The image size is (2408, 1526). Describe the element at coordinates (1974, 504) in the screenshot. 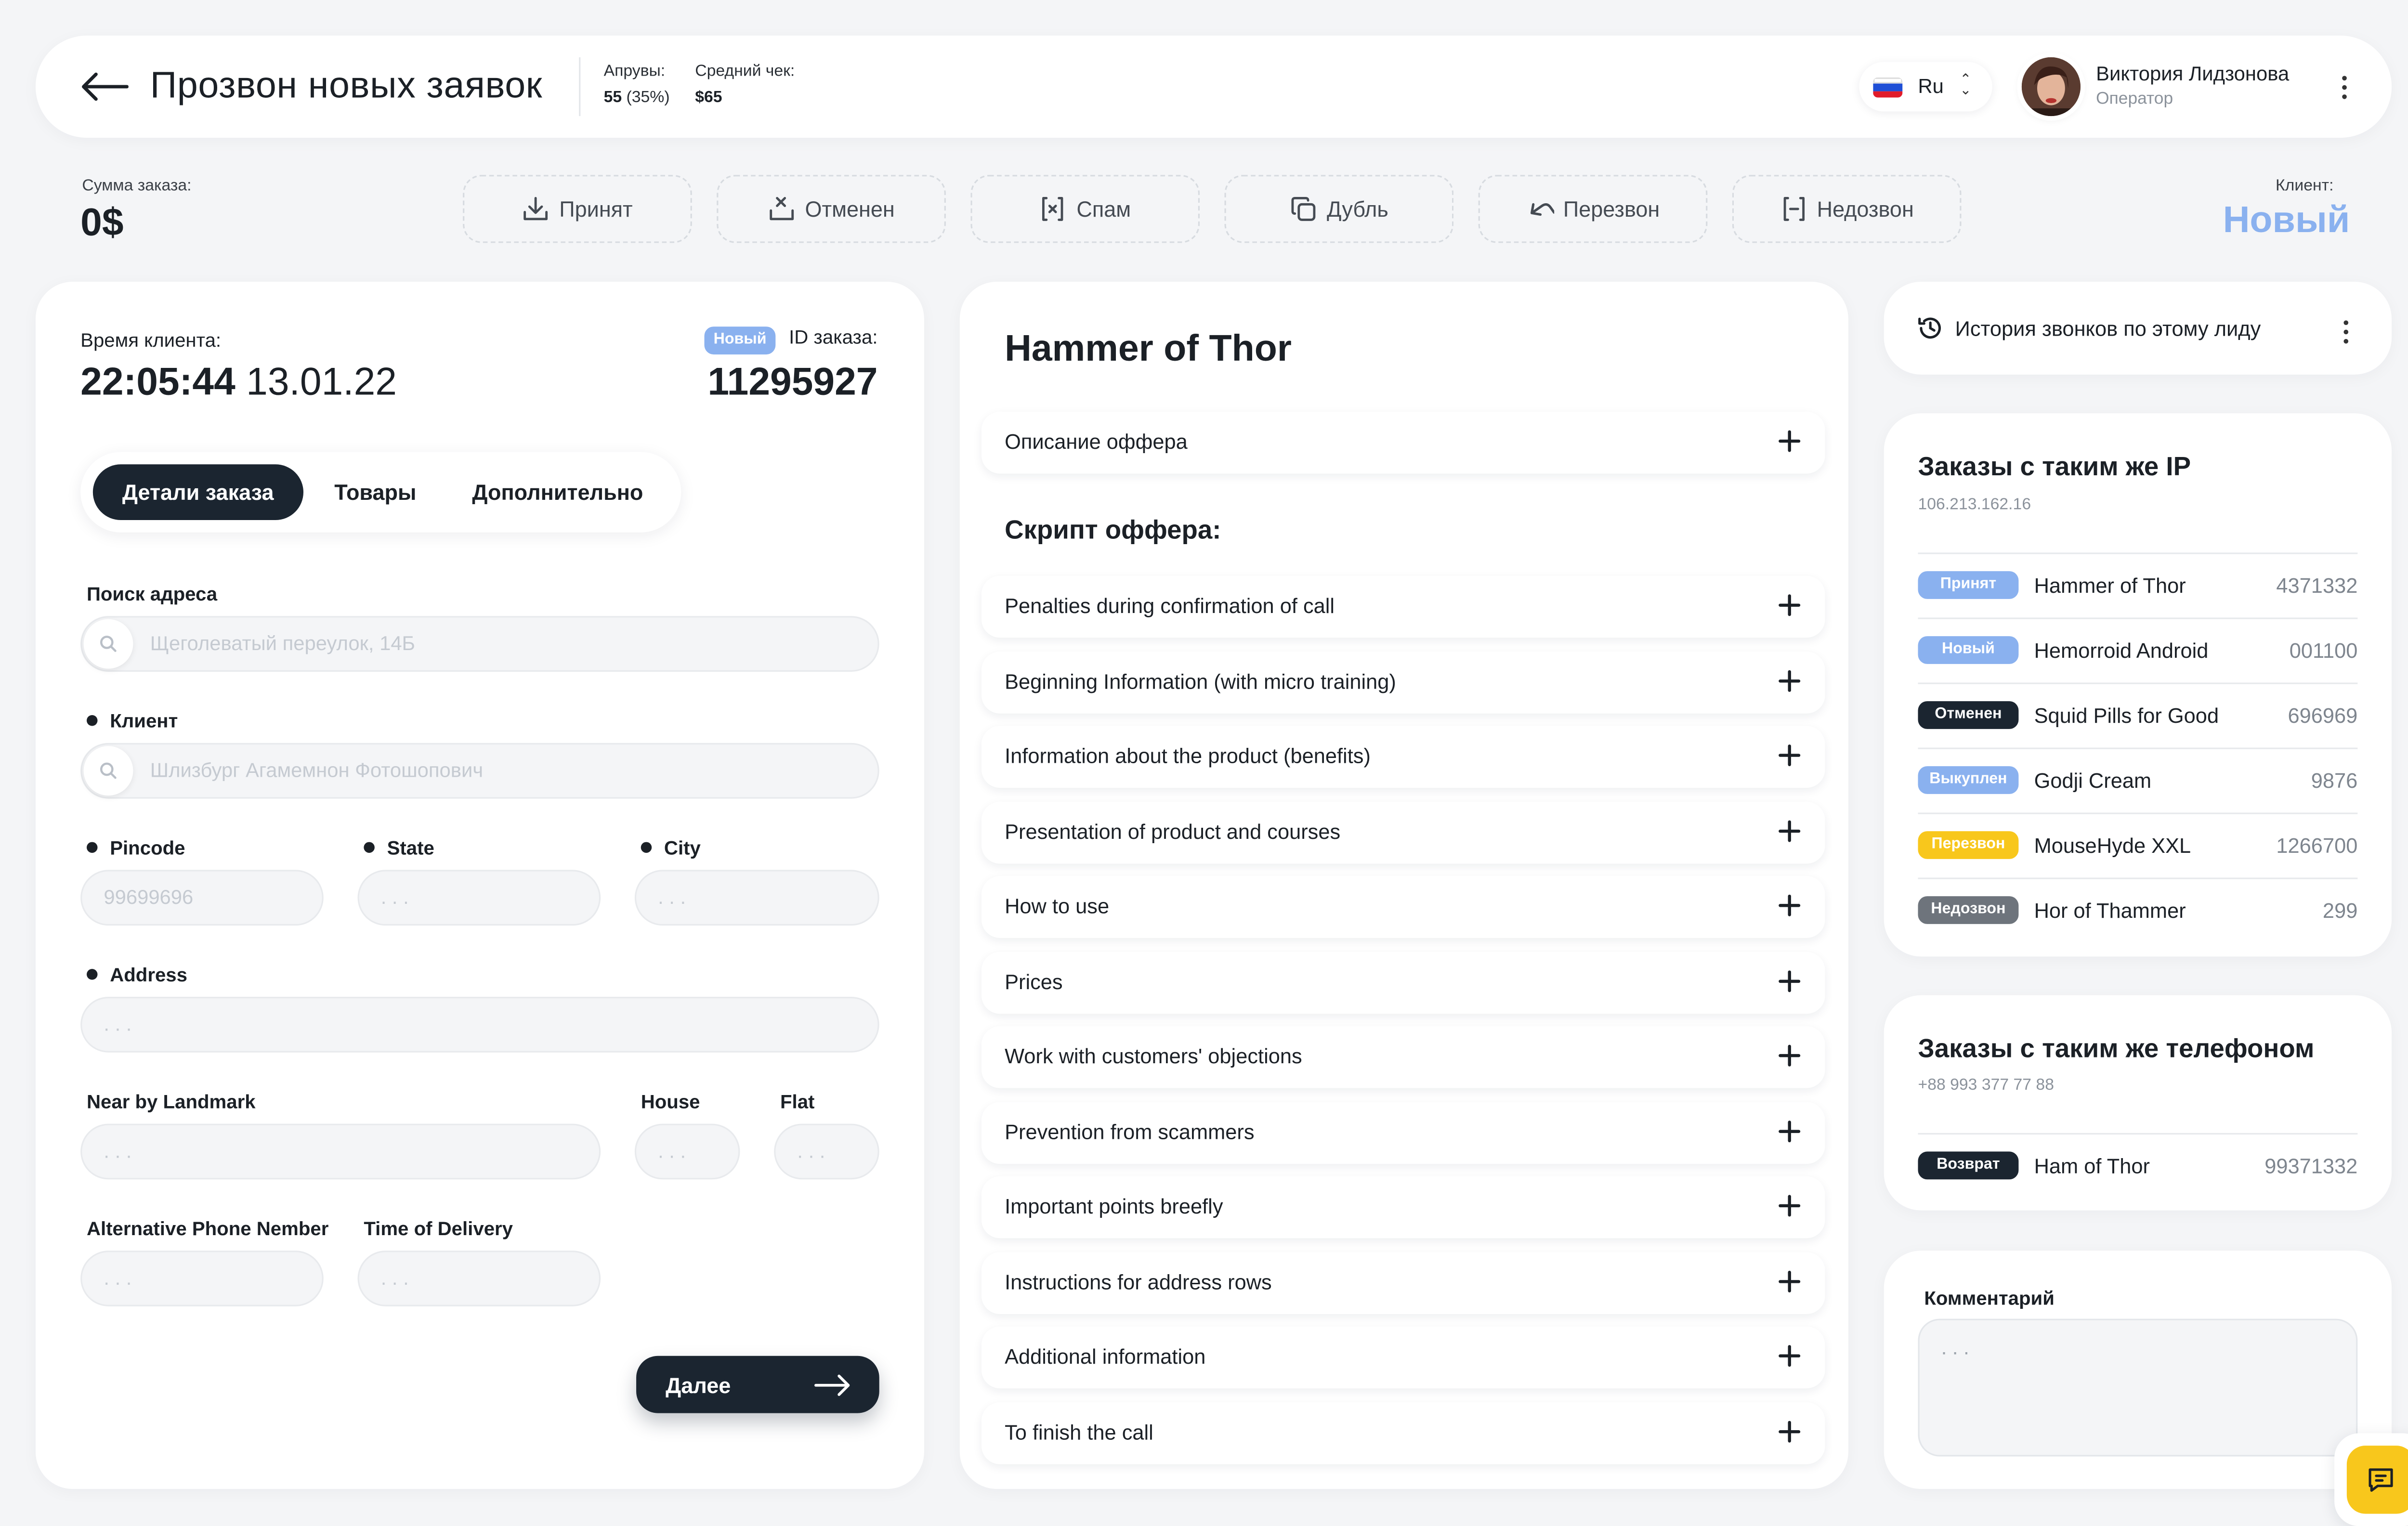

I see `same-ip-address: 106.213.162.16` at that location.